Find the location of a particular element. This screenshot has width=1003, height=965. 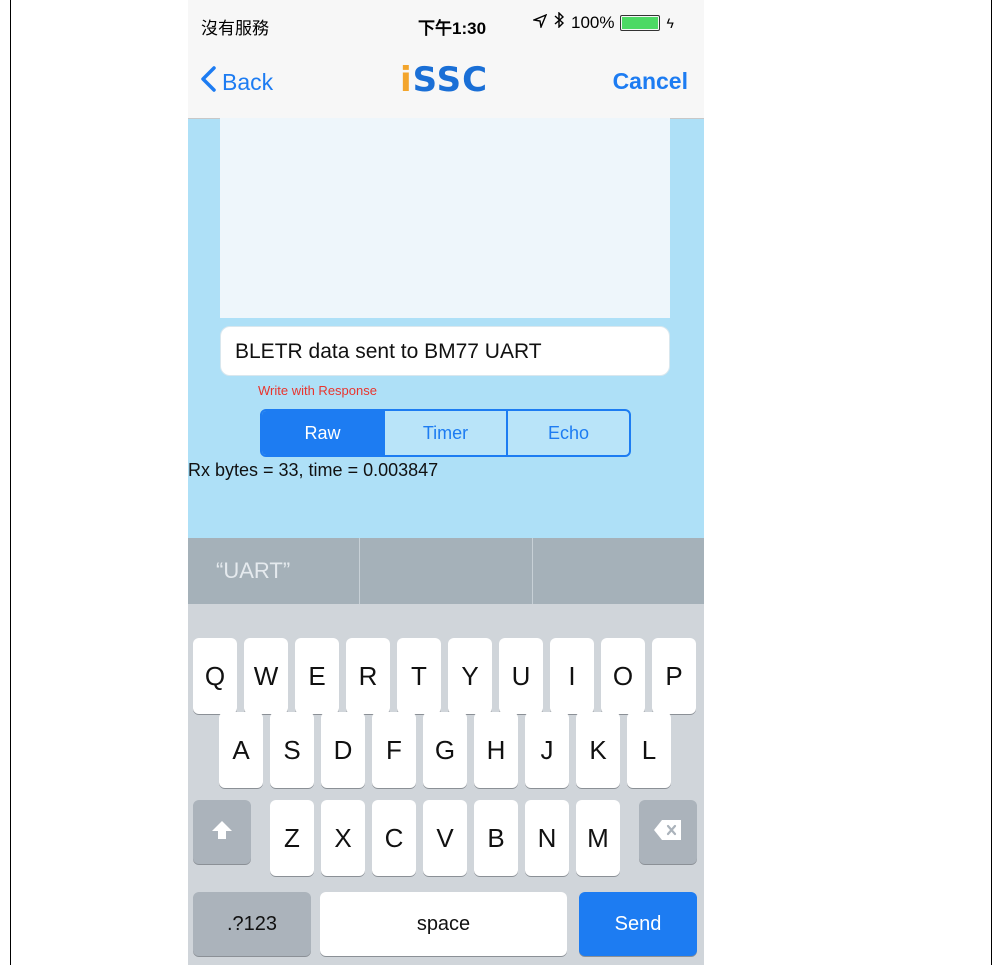

key-a: A is located at coordinates (241, 750).